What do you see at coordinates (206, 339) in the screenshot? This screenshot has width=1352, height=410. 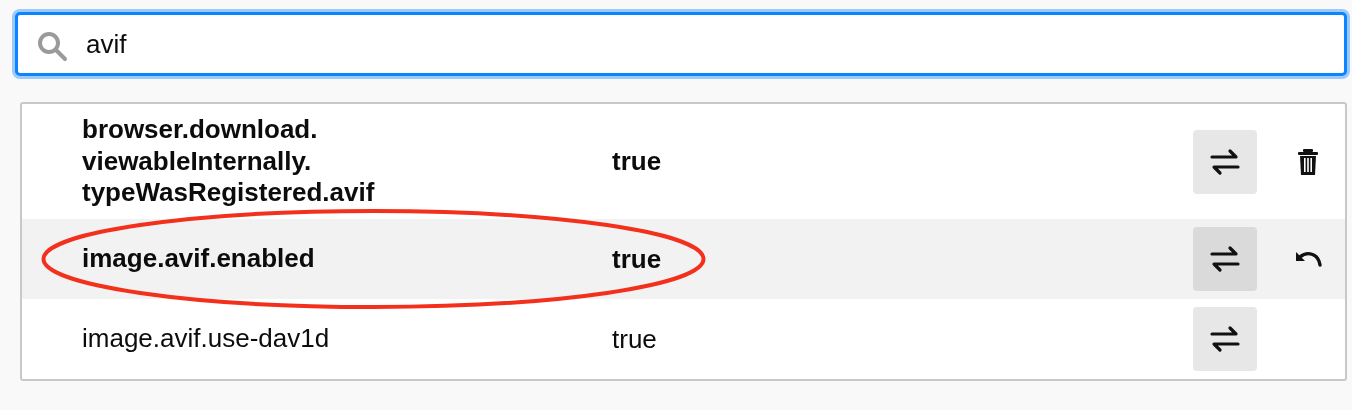 I see `pref-name: image.avif.use-dav1d` at bounding box center [206, 339].